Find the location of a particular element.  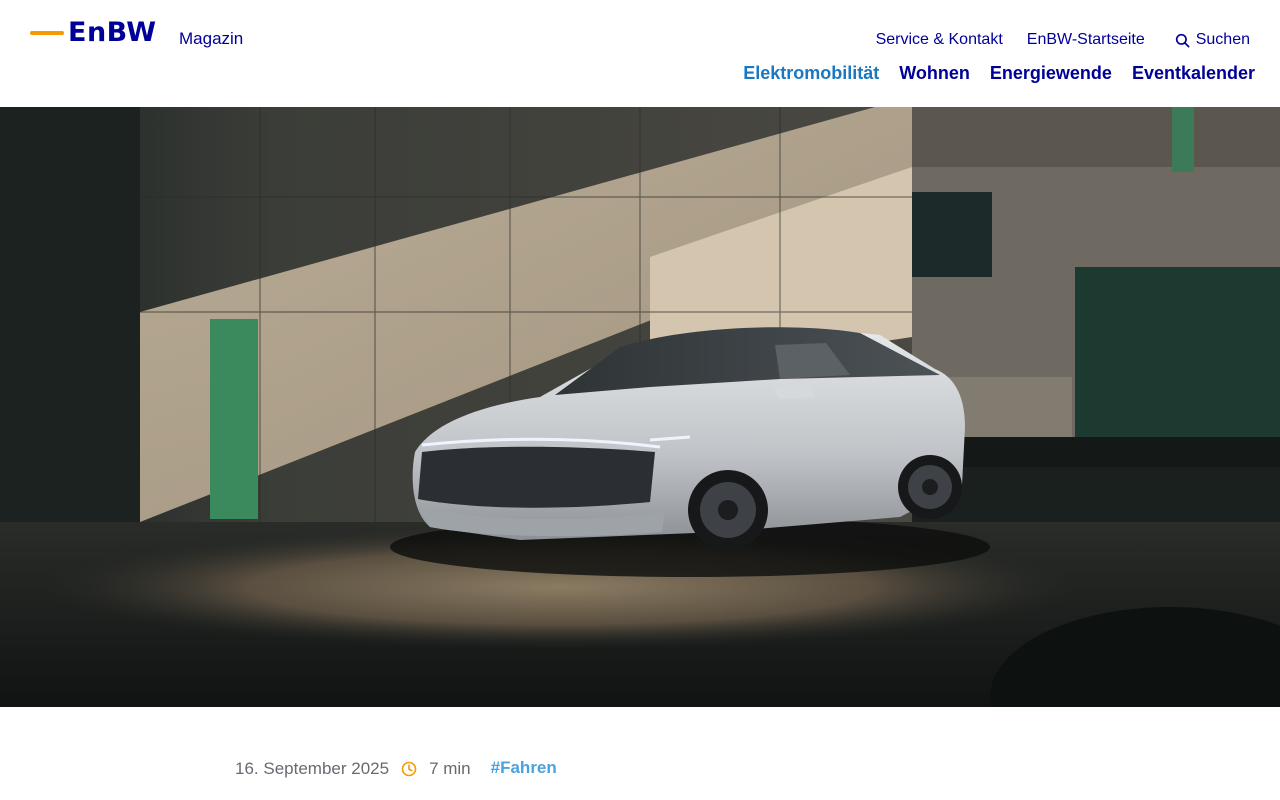

enbw-logo: EnBW is located at coordinates (93, 33).